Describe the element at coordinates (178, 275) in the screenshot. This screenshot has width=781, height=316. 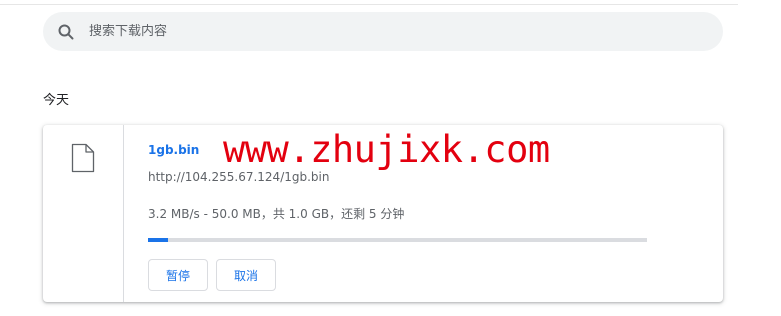
I see `pause-button: 暂停` at that location.